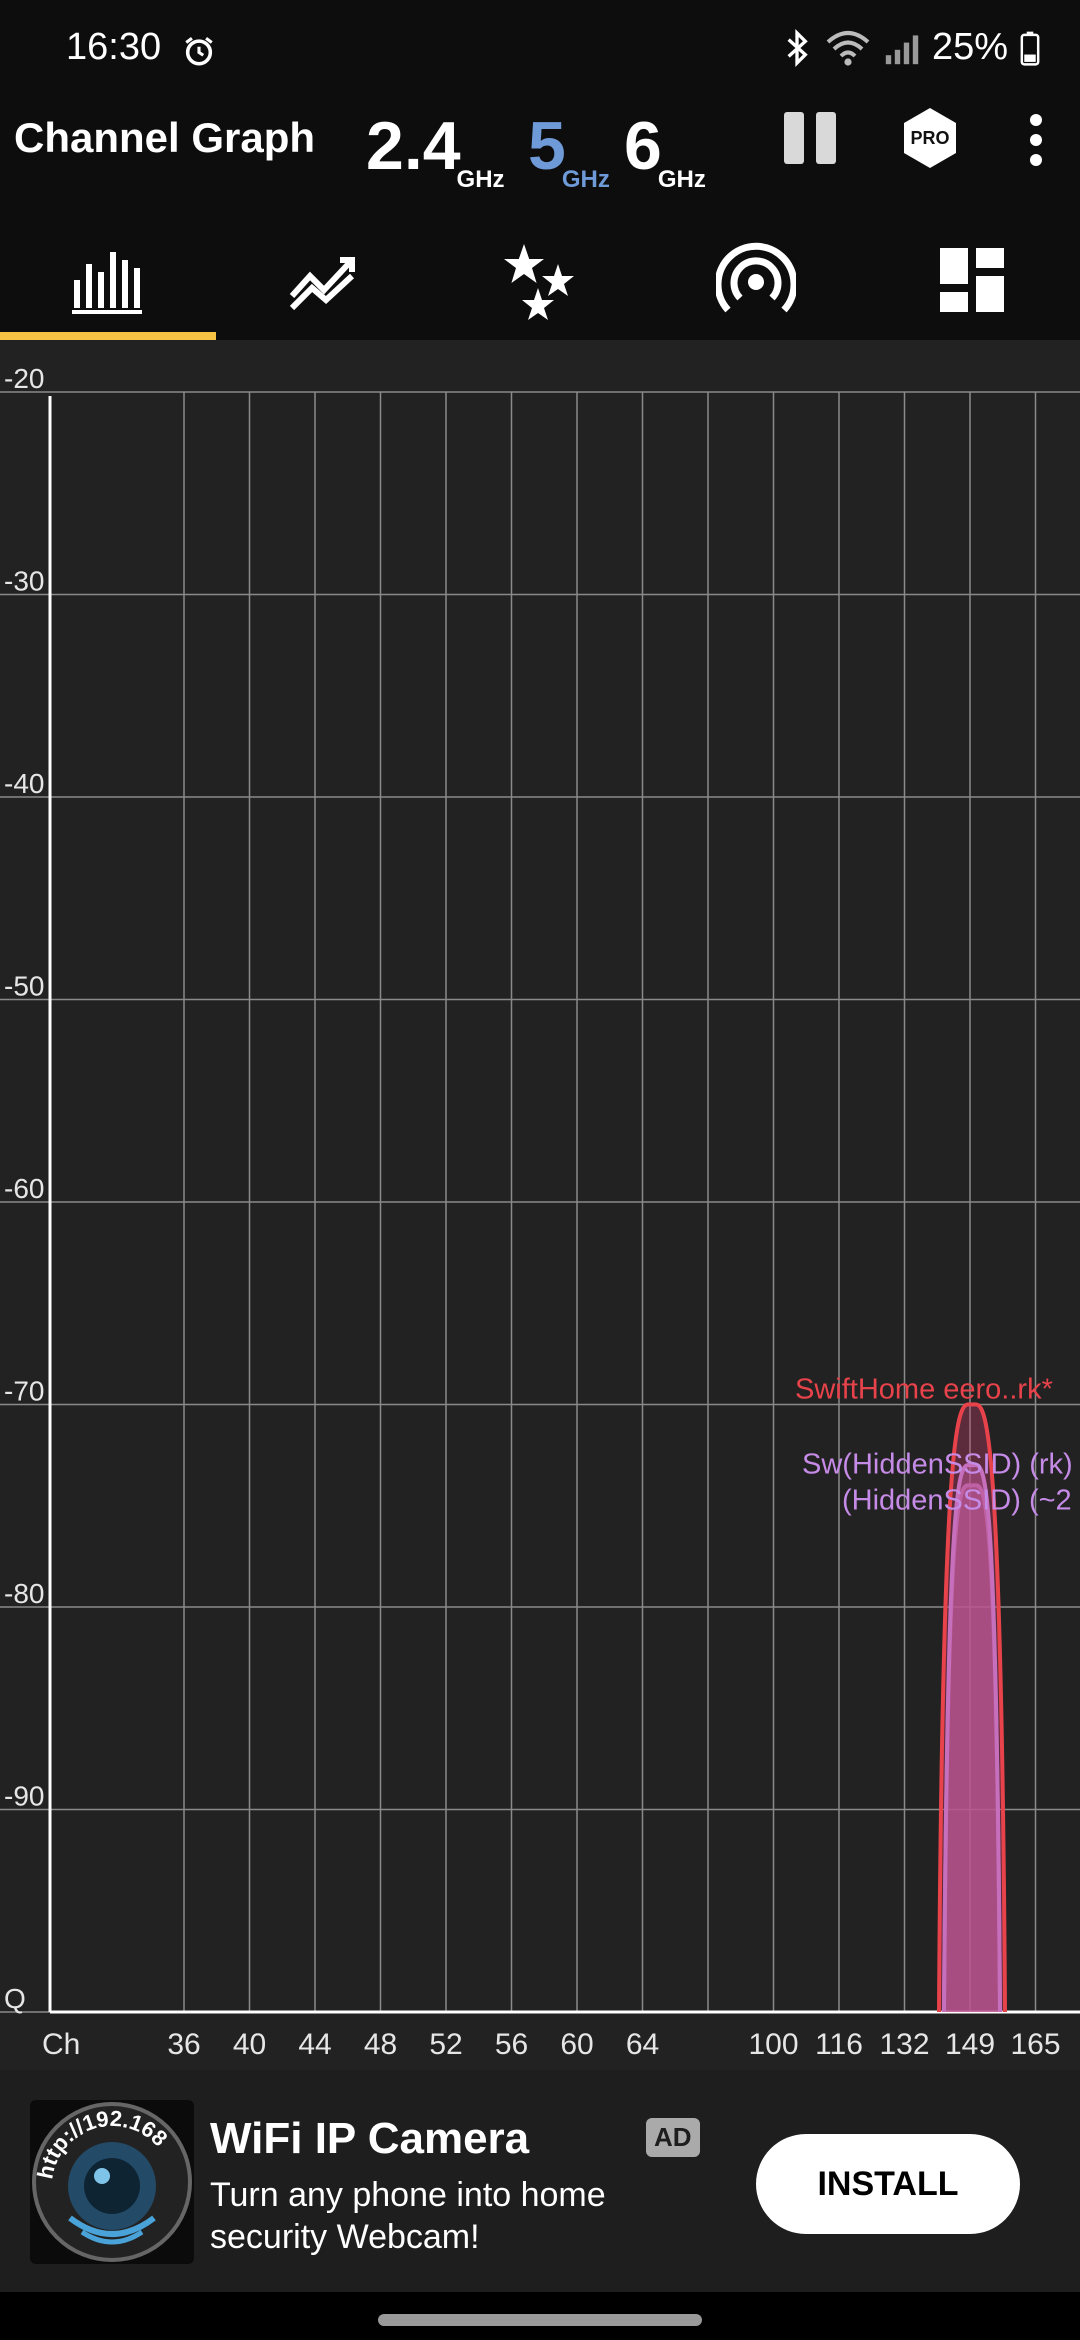 This screenshot has width=1080, height=2340. Describe the element at coordinates (924, 1390) in the screenshot. I see `series-label: SwiftHome eero..rk*` at that location.